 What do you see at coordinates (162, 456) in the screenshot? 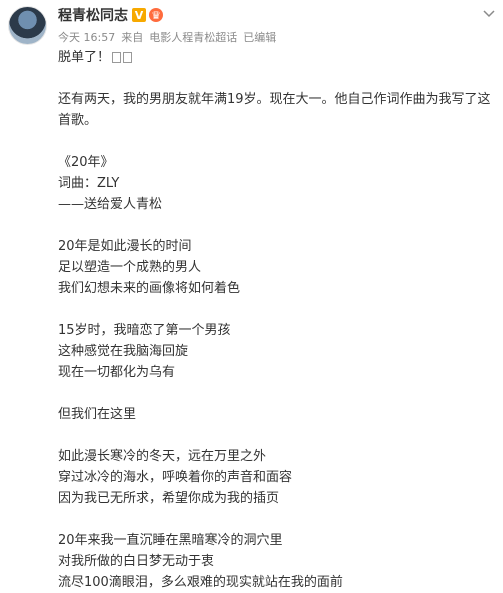
I see `lyric-line: 如此漫长寒冷的冬天，远在万里之外` at bounding box center [162, 456].